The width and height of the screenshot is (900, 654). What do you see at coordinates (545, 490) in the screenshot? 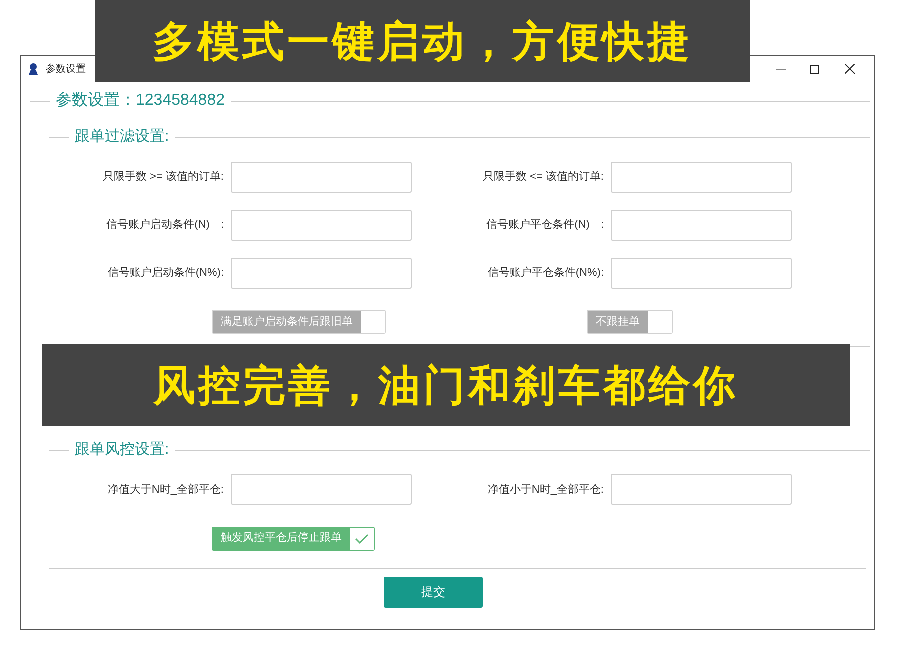
I see `field-label: 净值小于N时_全部平仓:` at bounding box center [545, 490].